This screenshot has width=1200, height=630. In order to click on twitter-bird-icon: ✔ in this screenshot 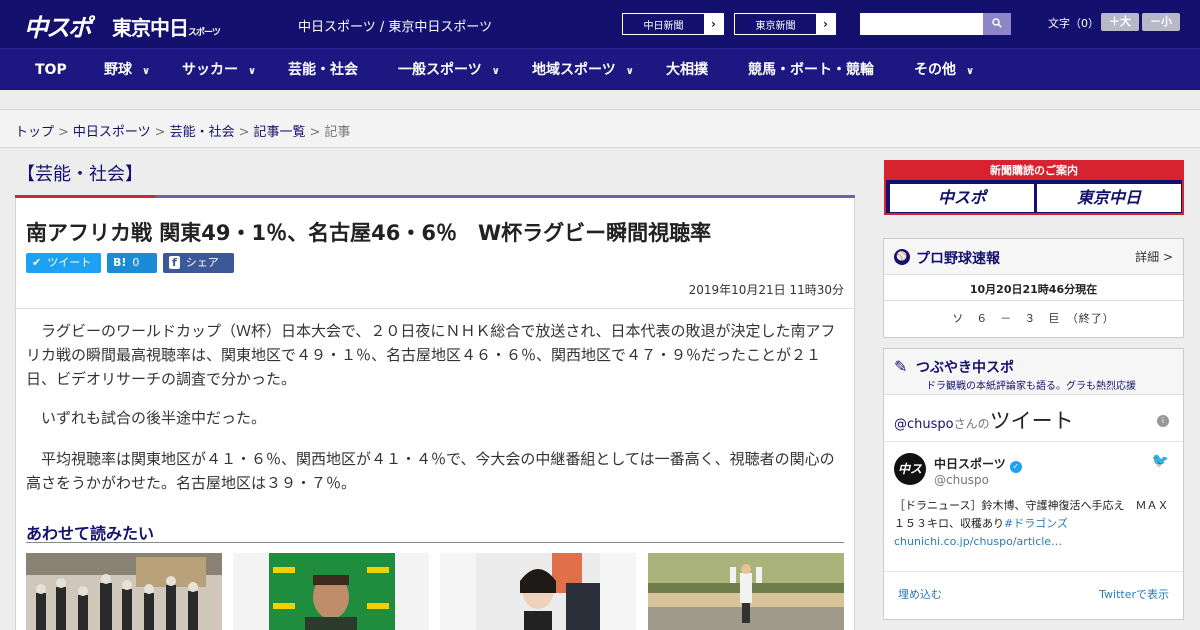, I will do `click(37, 262)`.